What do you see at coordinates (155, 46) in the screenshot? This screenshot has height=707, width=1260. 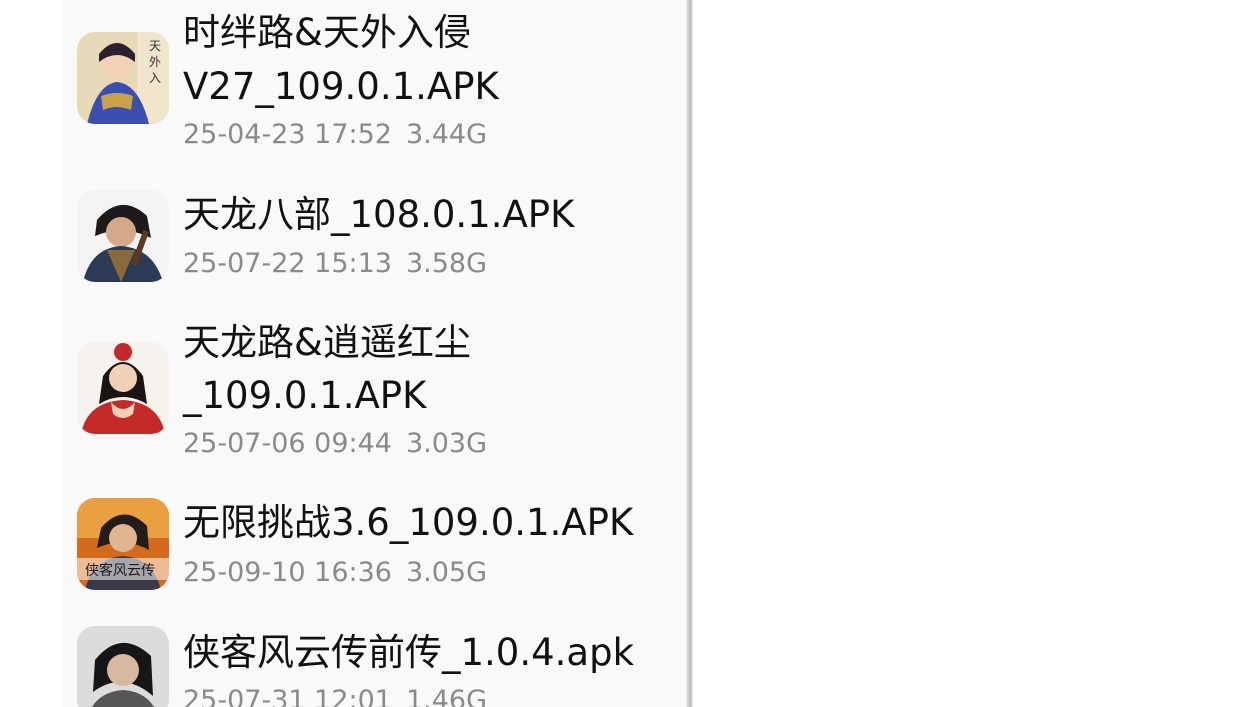 I see `svg-text: 天` at bounding box center [155, 46].